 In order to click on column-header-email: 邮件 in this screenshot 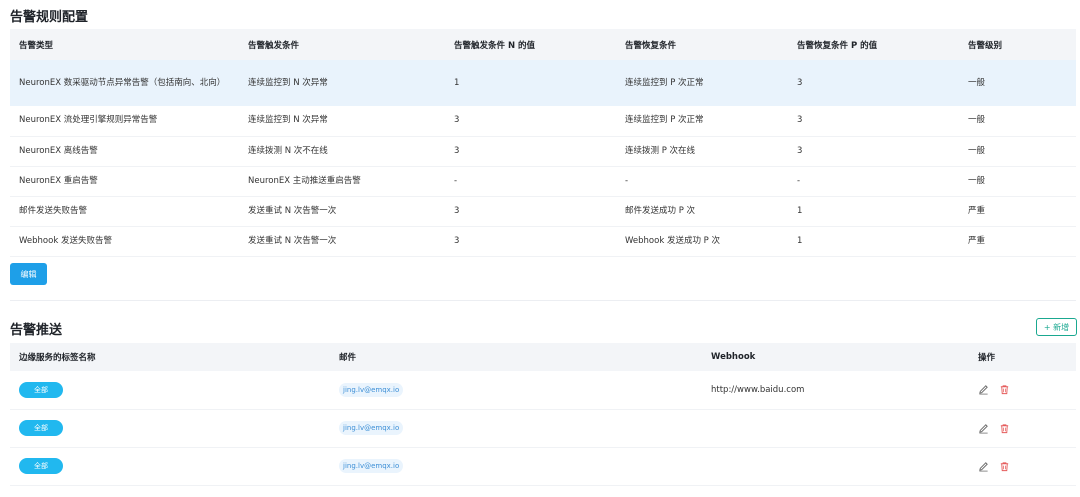, I will do `click(516, 357)`.